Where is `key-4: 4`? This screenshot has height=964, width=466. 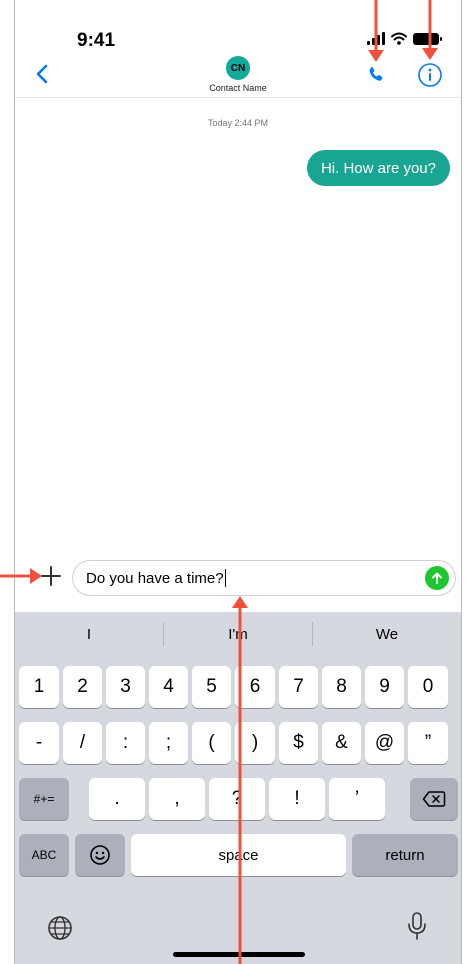
key-4: 4 is located at coordinates (168, 687).